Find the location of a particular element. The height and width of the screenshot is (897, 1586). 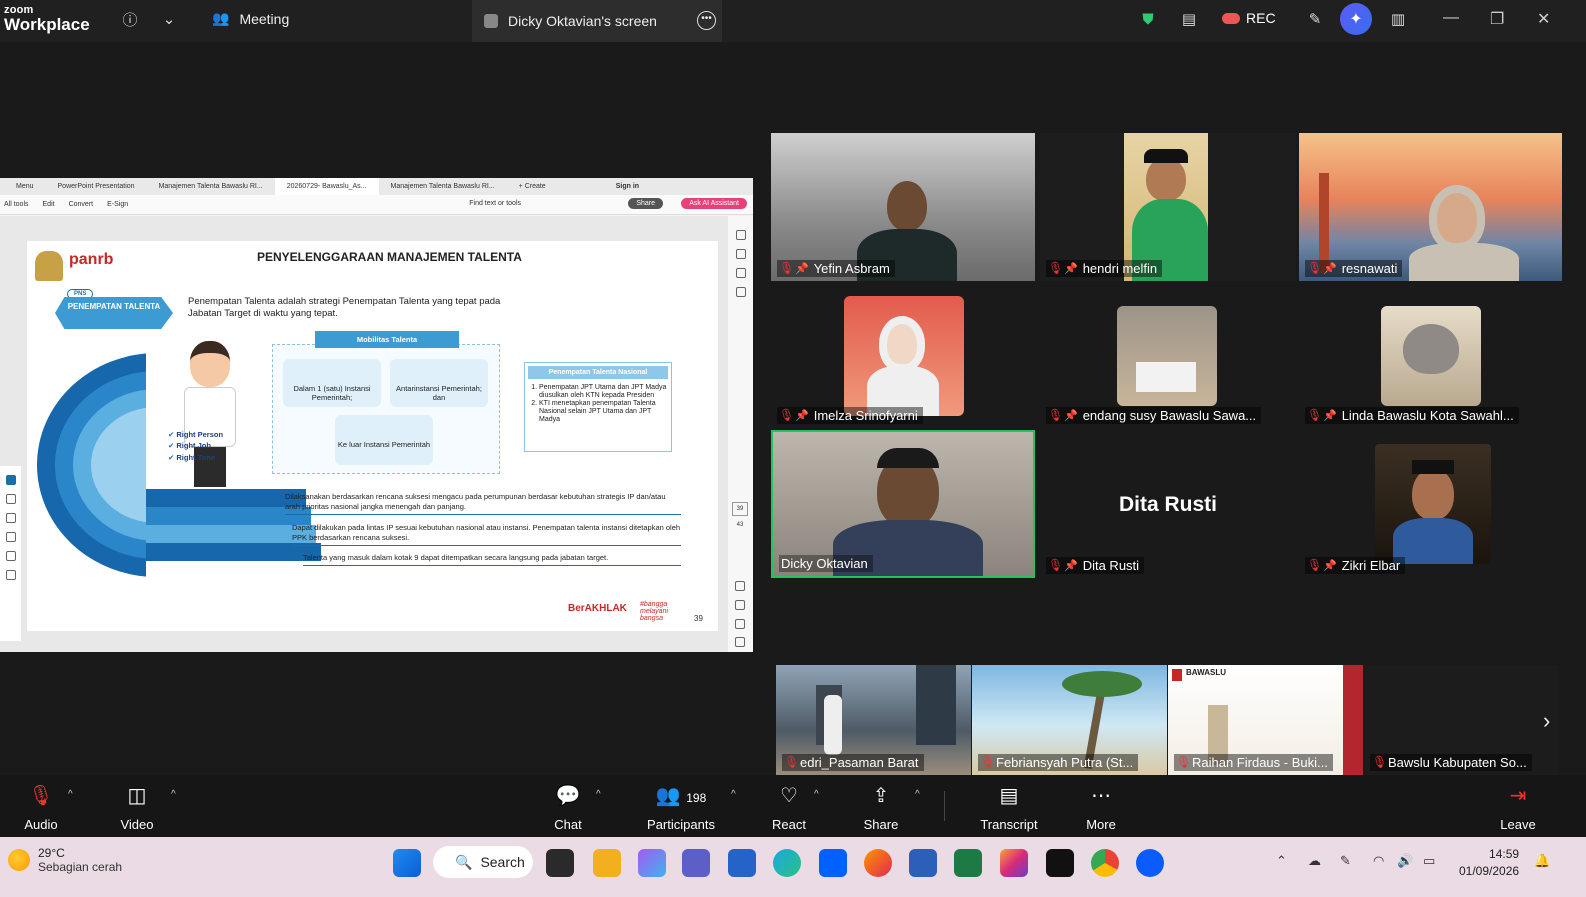

edge-icon is located at coordinates (787, 863).